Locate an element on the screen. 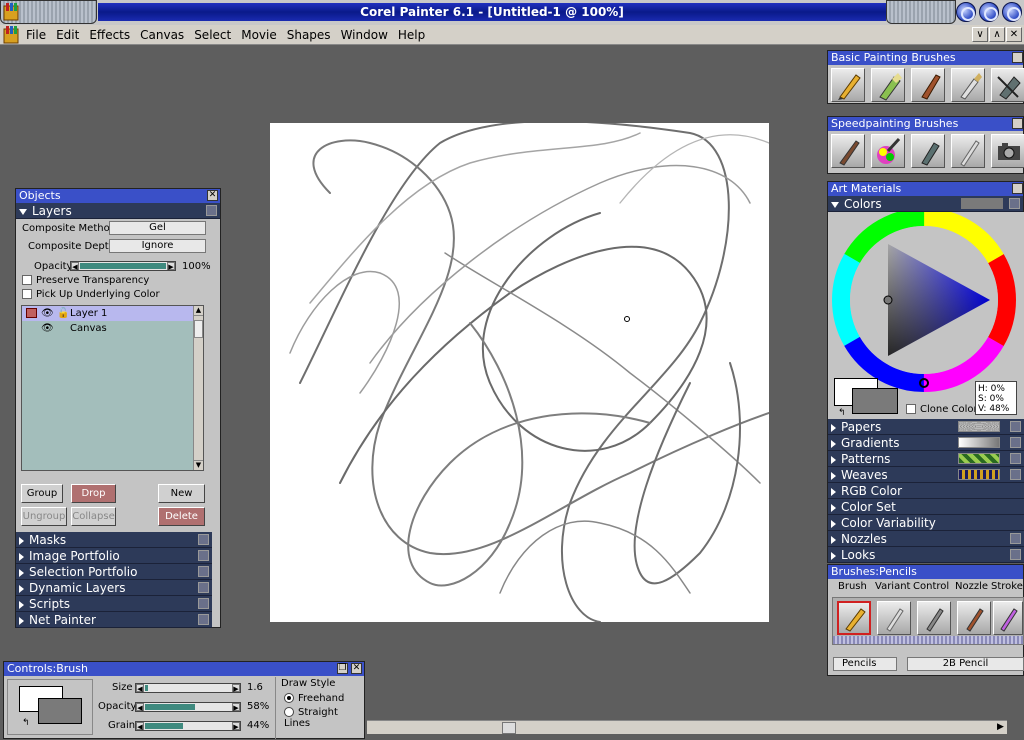 The width and height of the screenshot is (1024, 740). scroll-up-icon: ▲ is located at coordinates (198, 311).